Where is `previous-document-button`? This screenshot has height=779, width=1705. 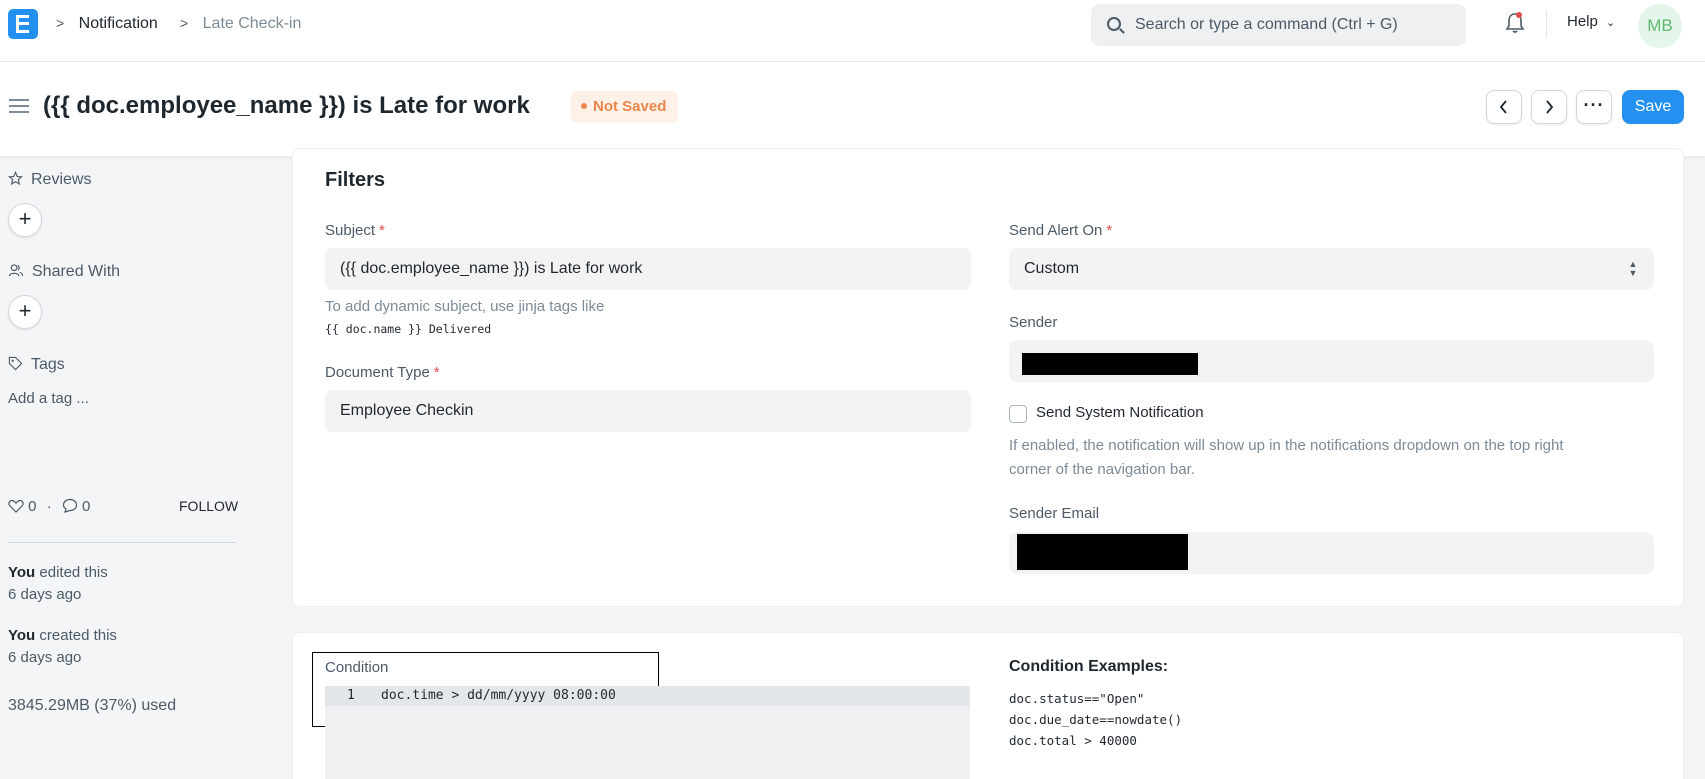 previous-document-button is located at coordinates (1504, 107).